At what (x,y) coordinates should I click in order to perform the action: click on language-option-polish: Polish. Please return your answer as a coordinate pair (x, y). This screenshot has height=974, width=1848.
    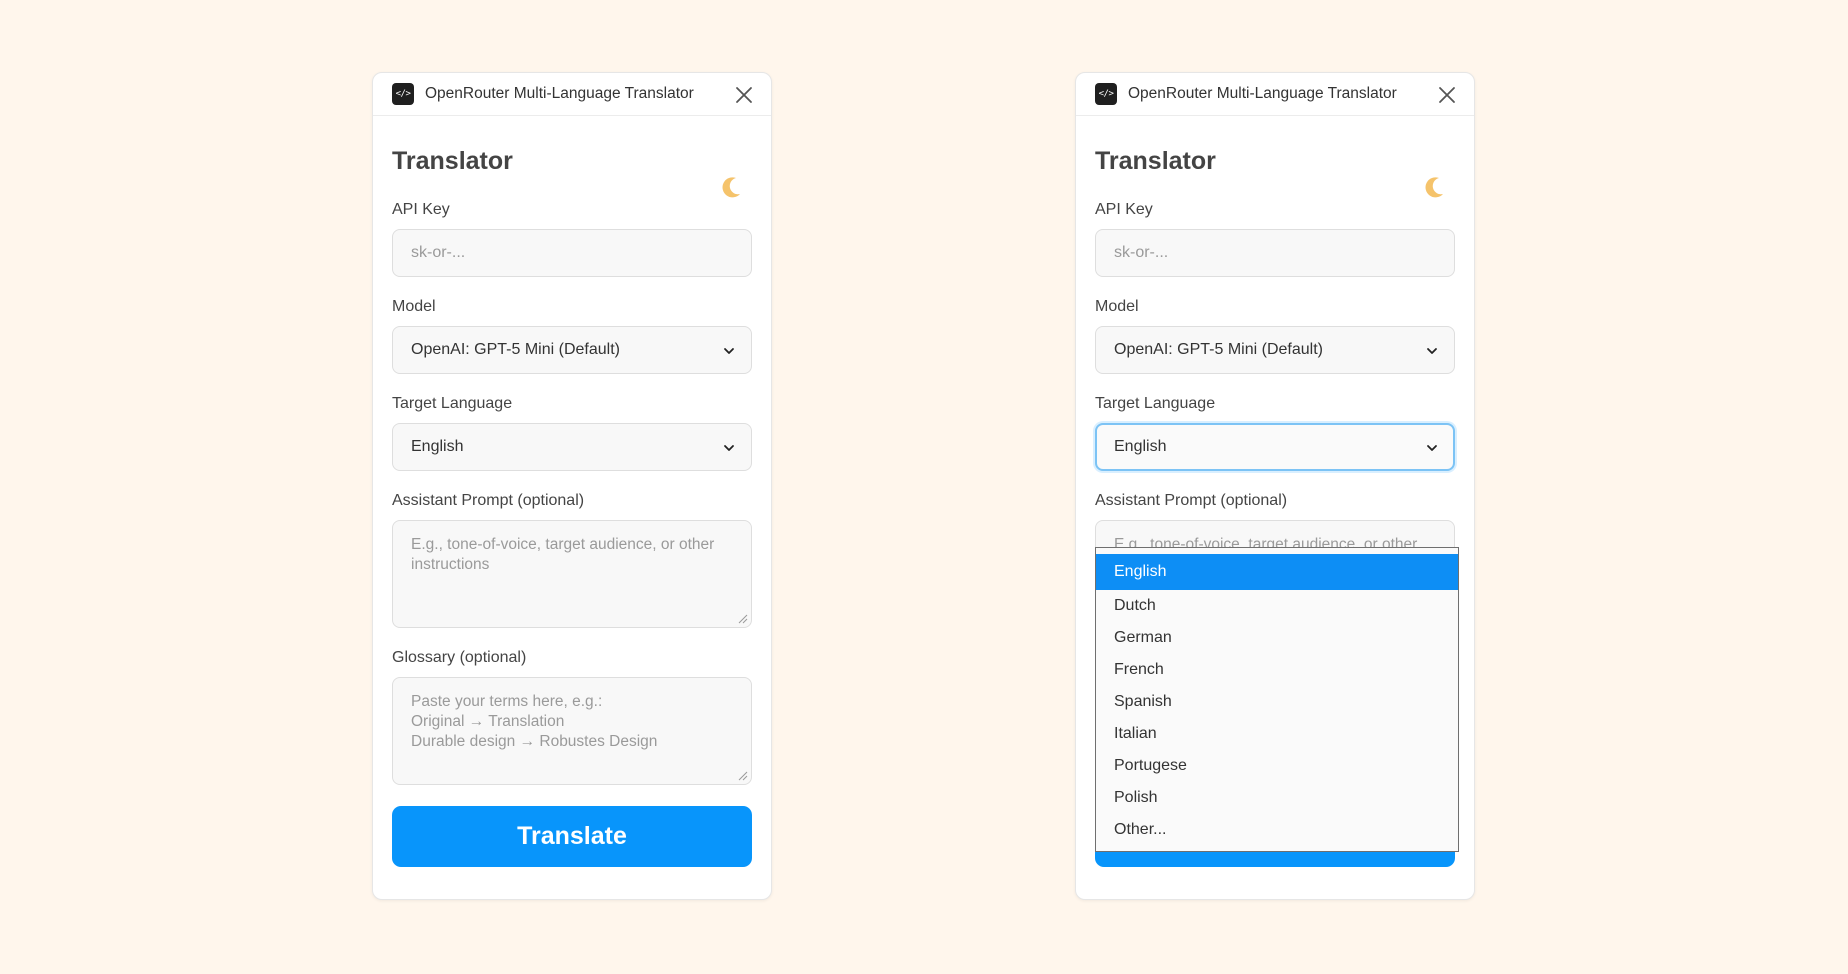
    Looking at the image, I should click on (1277, 798).